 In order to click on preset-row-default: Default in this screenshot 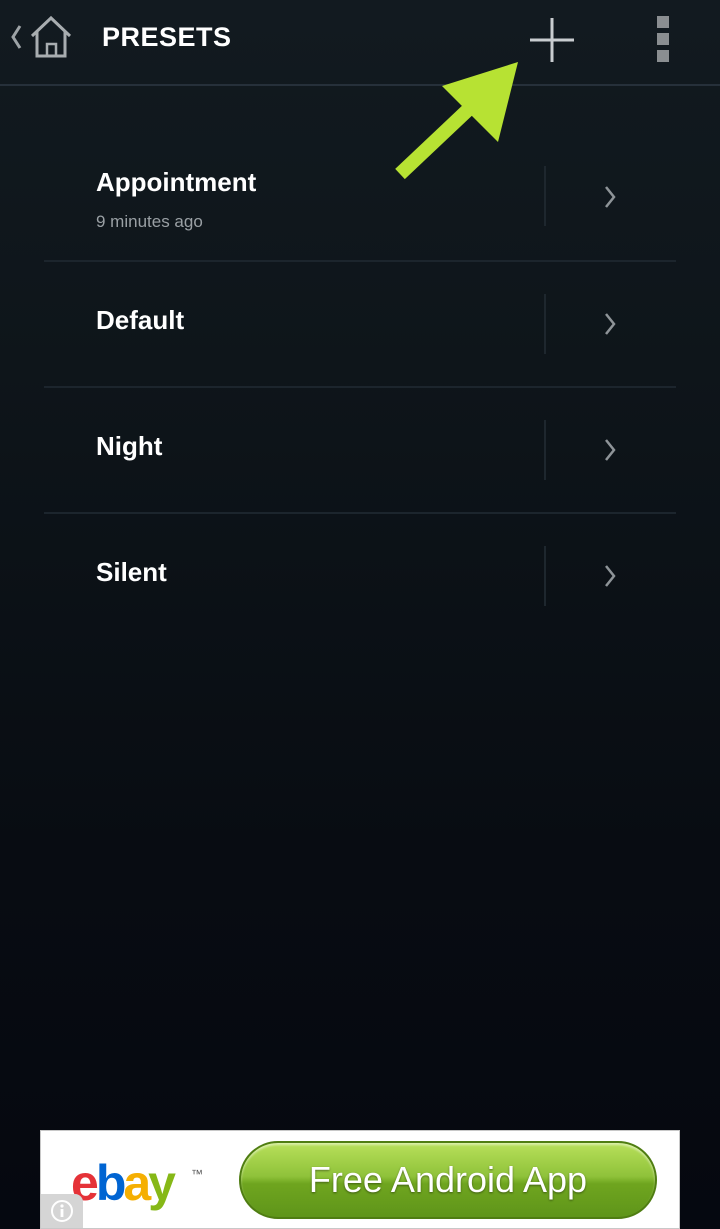, I will do `click(360, 325)`.